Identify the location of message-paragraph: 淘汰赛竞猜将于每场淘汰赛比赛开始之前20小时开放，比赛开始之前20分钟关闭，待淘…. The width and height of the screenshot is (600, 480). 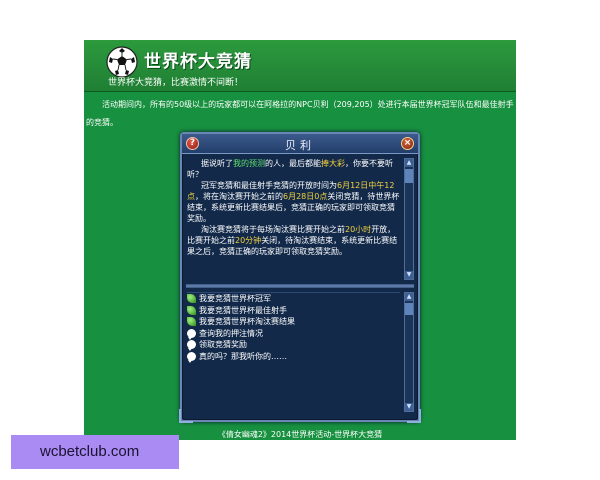
(293, 240).